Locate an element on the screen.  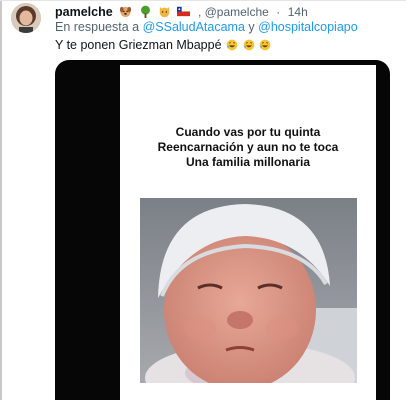
tweet-header: pamelche , @pamelche · 14h is located at coordinates (181, 12).